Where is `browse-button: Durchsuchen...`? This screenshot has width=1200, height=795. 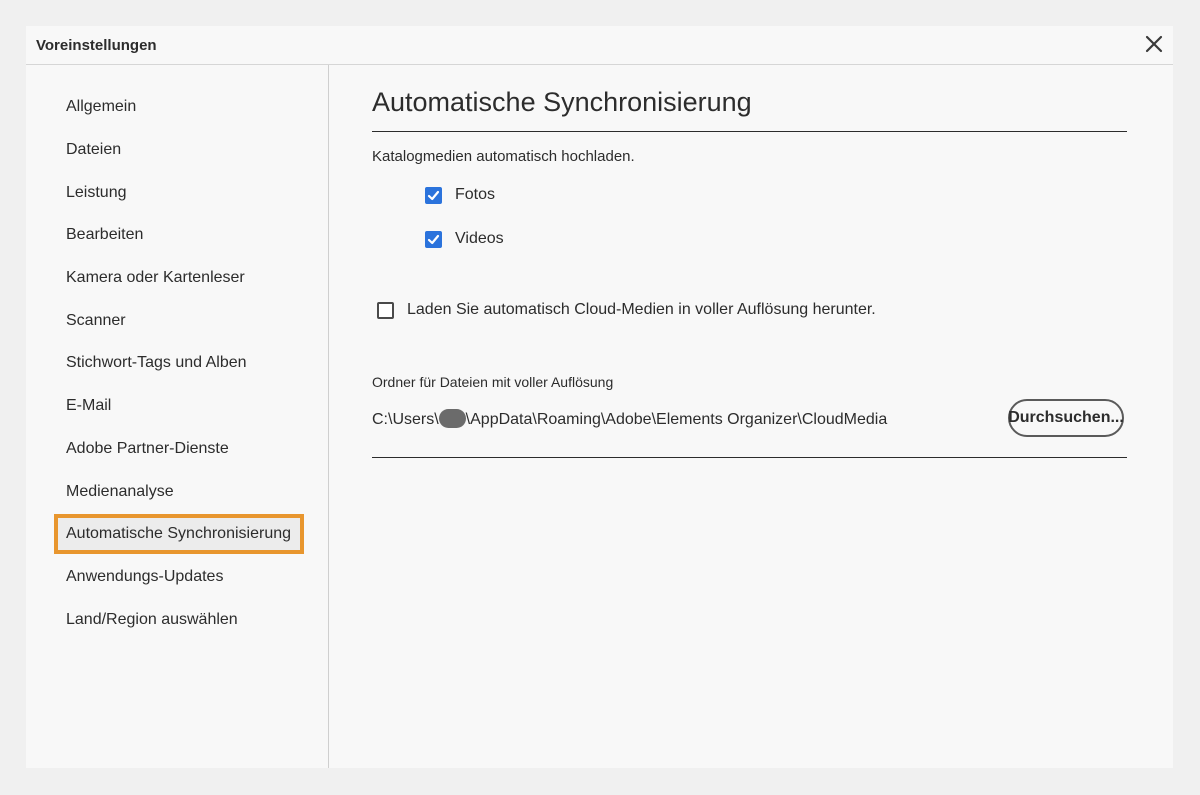 browse-button: Durchsuchen... is located at coordinates (1066, 418).